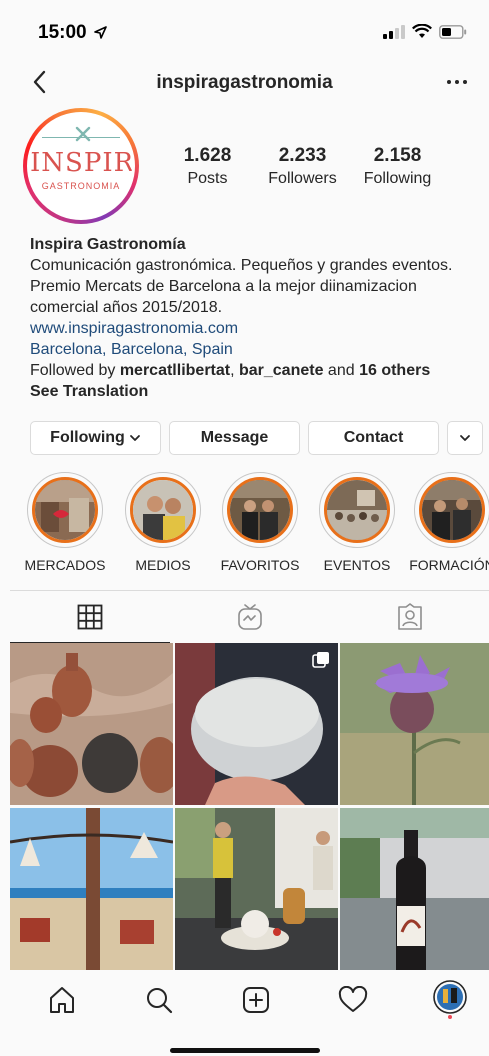 This screenshot has width=489, height=1056. I want to click on home-icon, so click(62, 1000).